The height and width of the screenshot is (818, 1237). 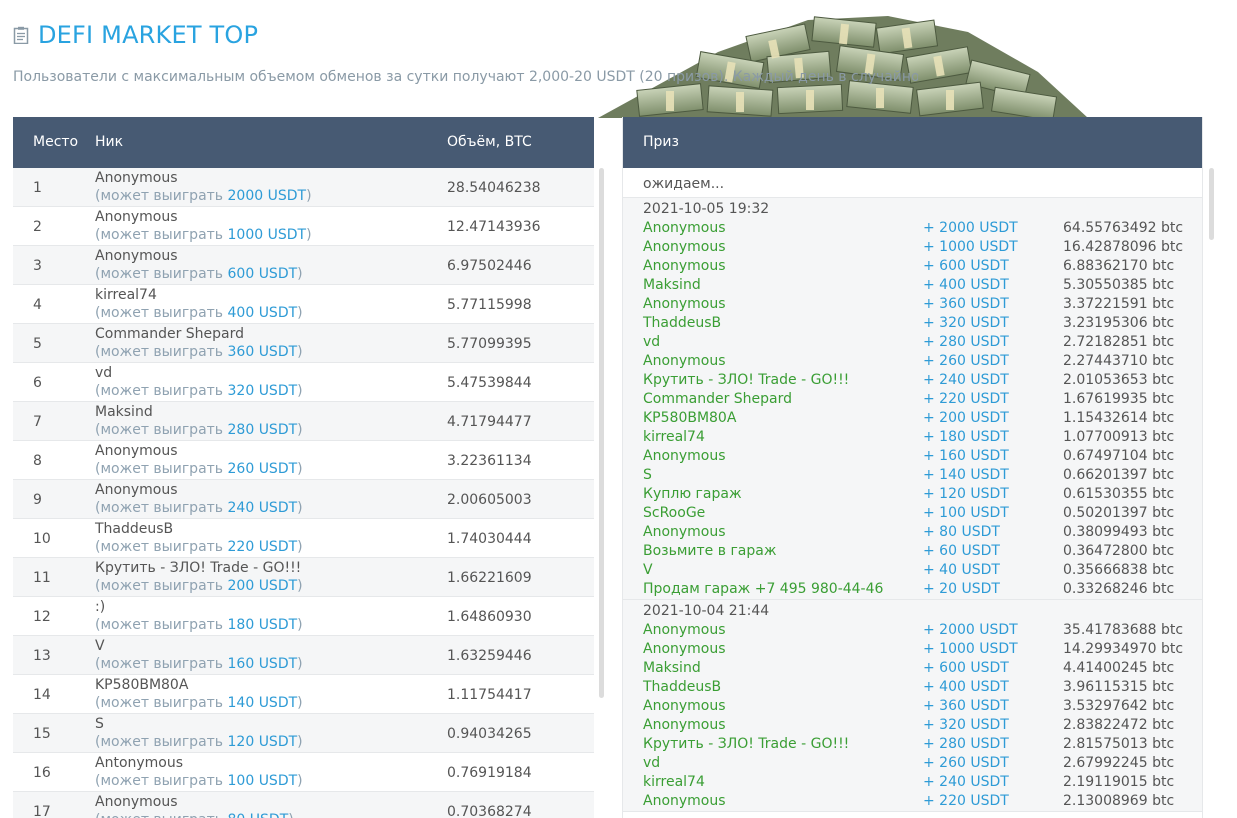 I want to click on winner-name: ScRooGe, so click(x=674, y=513).